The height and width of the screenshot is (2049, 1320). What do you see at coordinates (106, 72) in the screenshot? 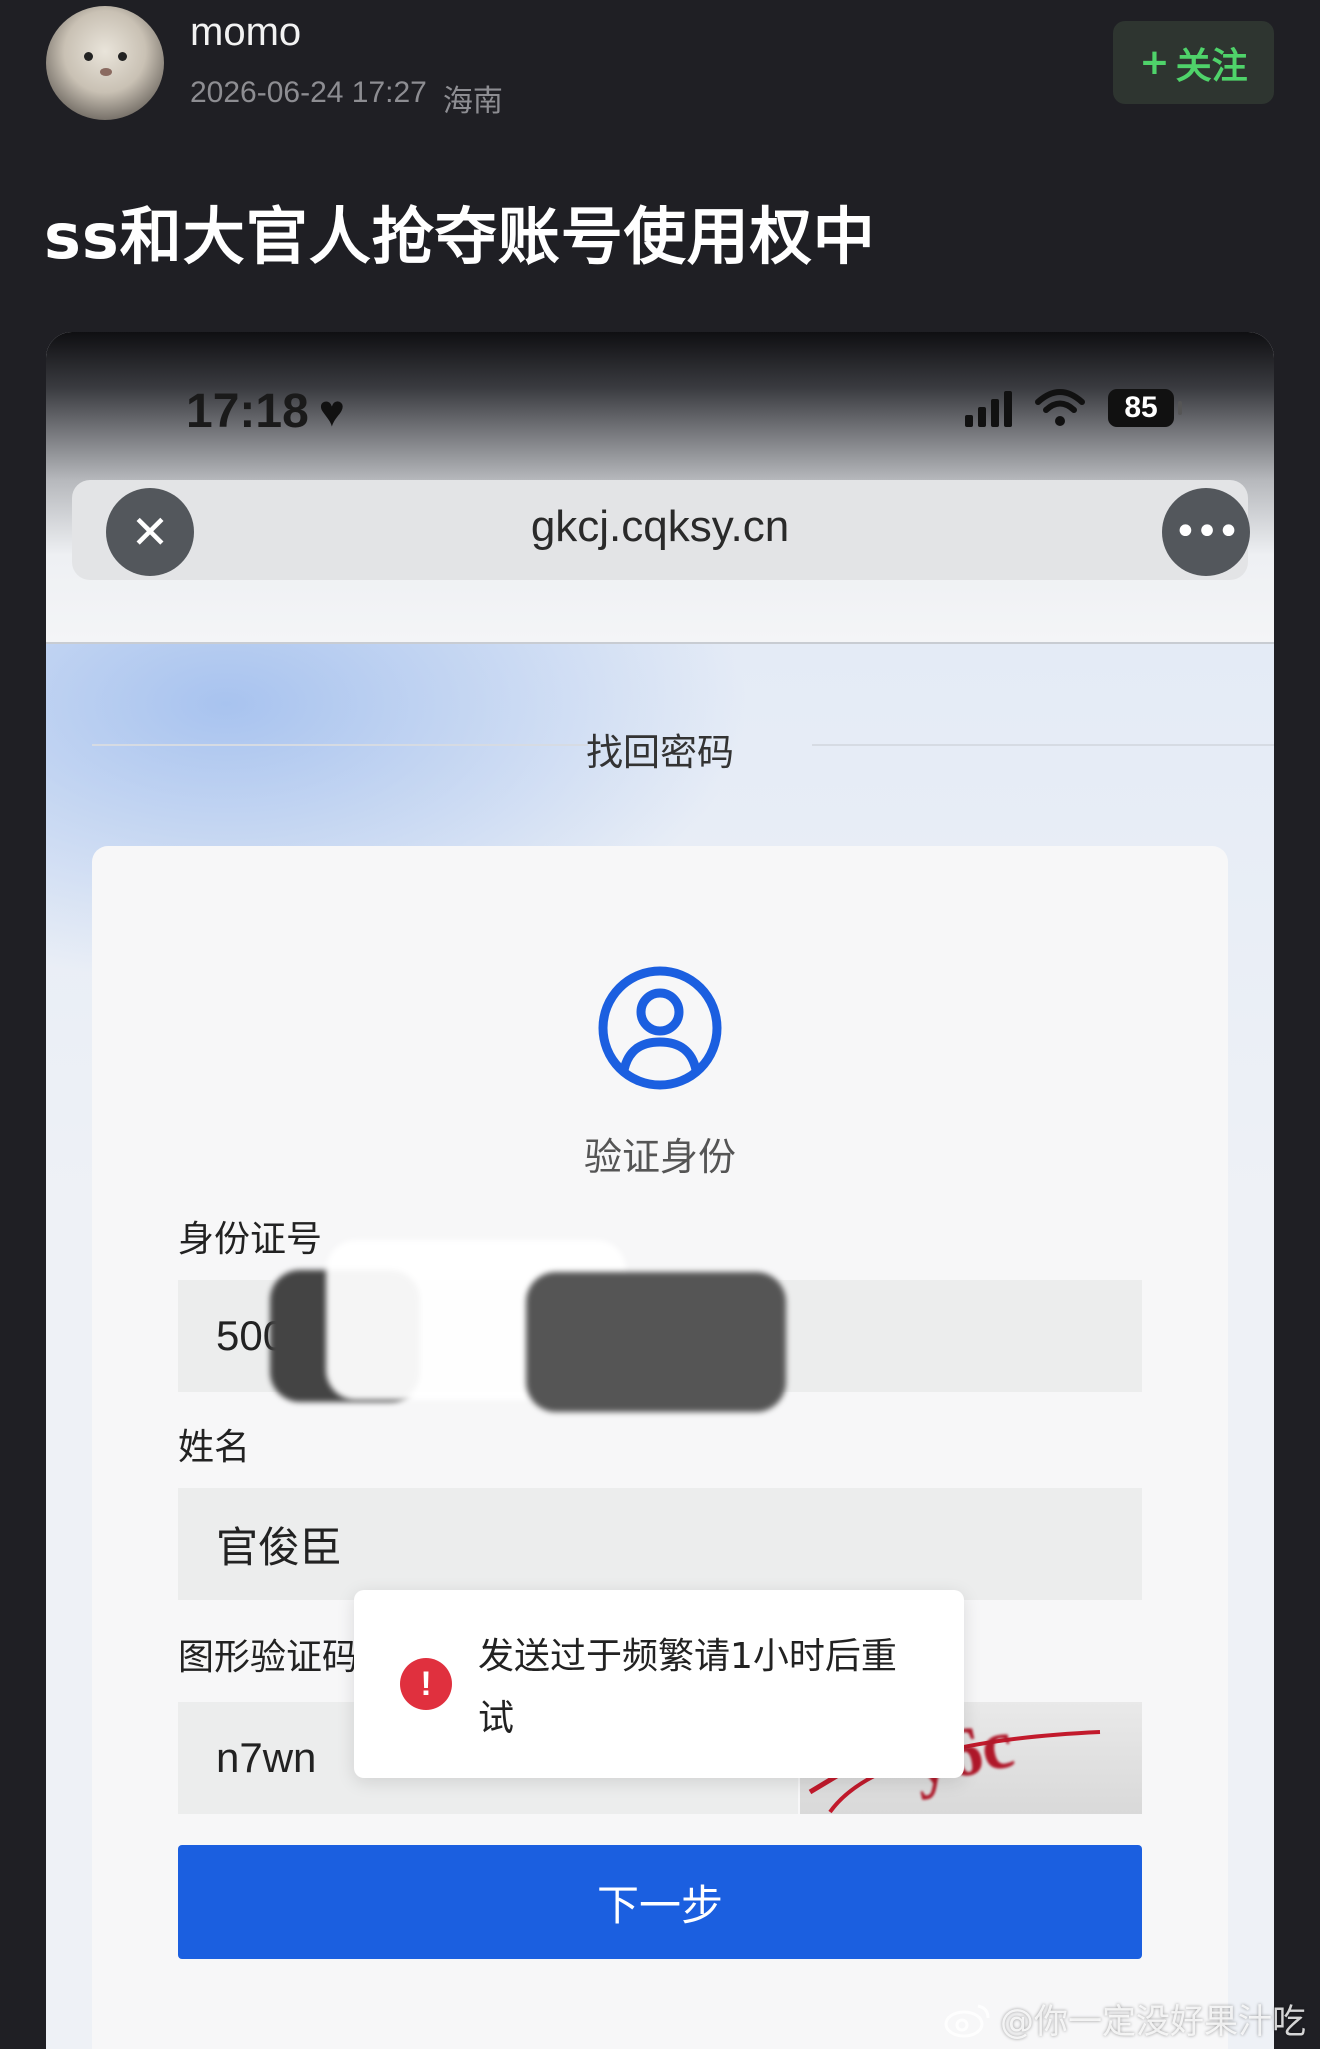
I see `avatar-nose` at bounding box center [106, 72].